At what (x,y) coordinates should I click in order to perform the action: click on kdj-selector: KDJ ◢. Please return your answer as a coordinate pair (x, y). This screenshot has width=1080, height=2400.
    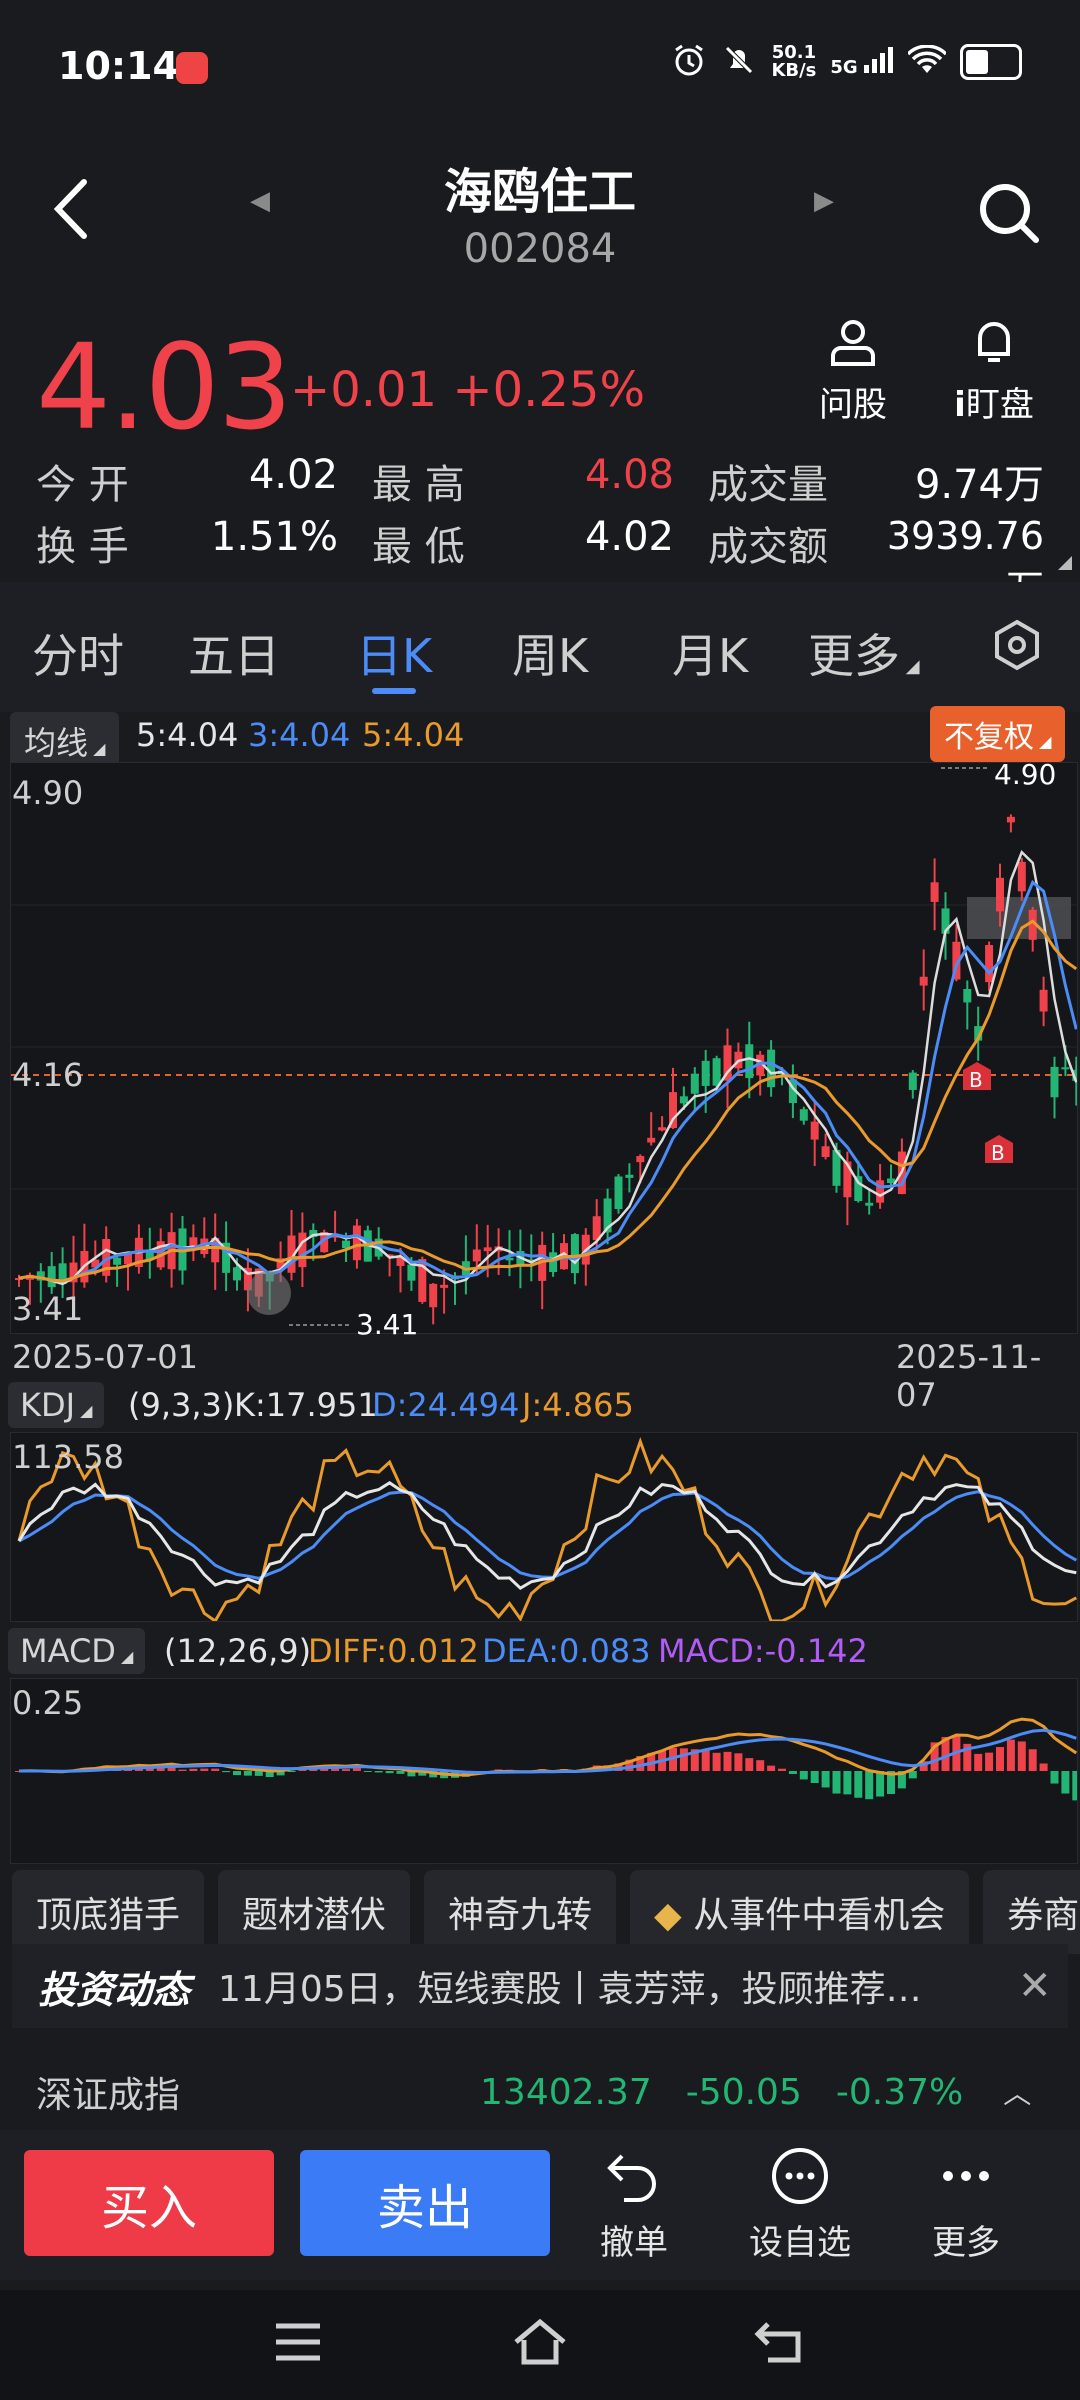
    Looking at the image, I should click on (56, 1405).